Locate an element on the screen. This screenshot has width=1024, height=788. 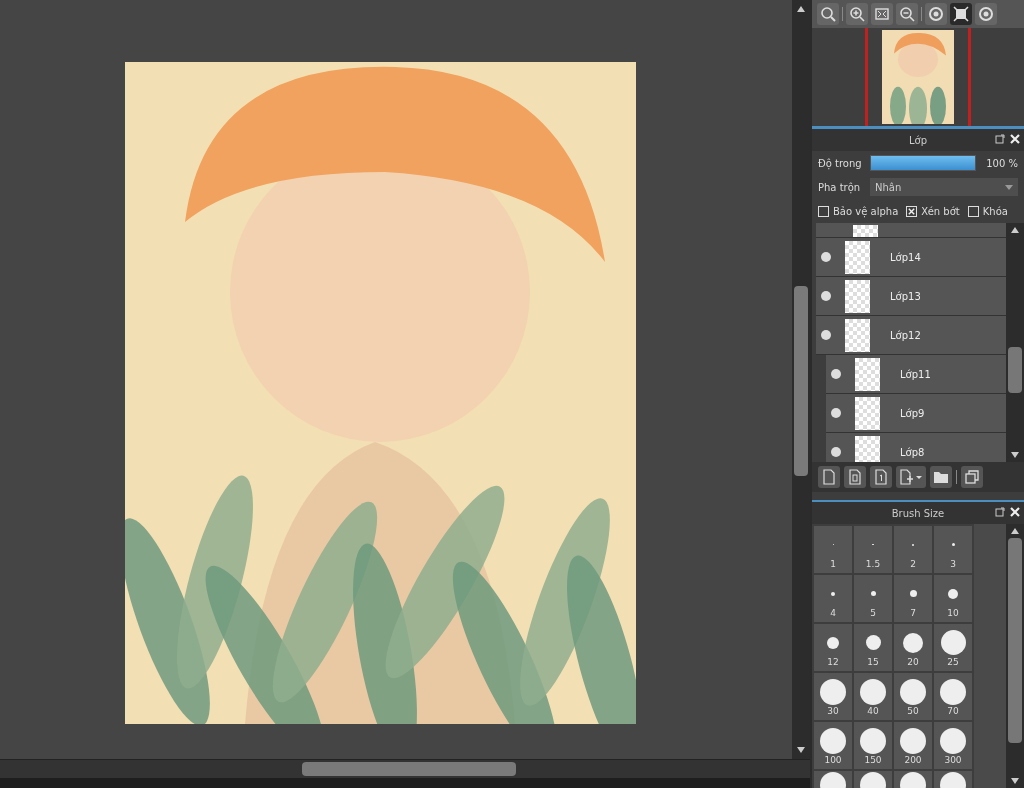
navigator-view is located at coordinates (918, 77).